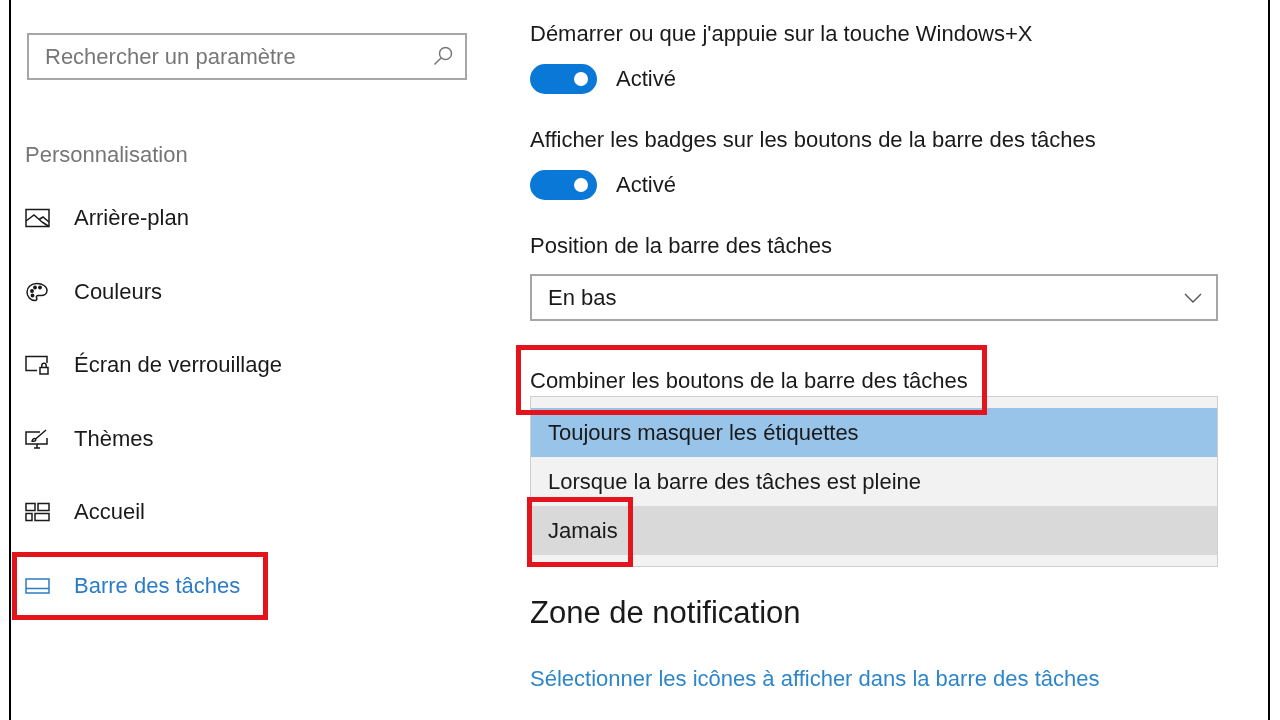 The width and height of the screenshot is (1280, 720). Describe the element at coordinates (94, 291) in the screenshot. I see `sidebar-item: Couleurs` at that location.